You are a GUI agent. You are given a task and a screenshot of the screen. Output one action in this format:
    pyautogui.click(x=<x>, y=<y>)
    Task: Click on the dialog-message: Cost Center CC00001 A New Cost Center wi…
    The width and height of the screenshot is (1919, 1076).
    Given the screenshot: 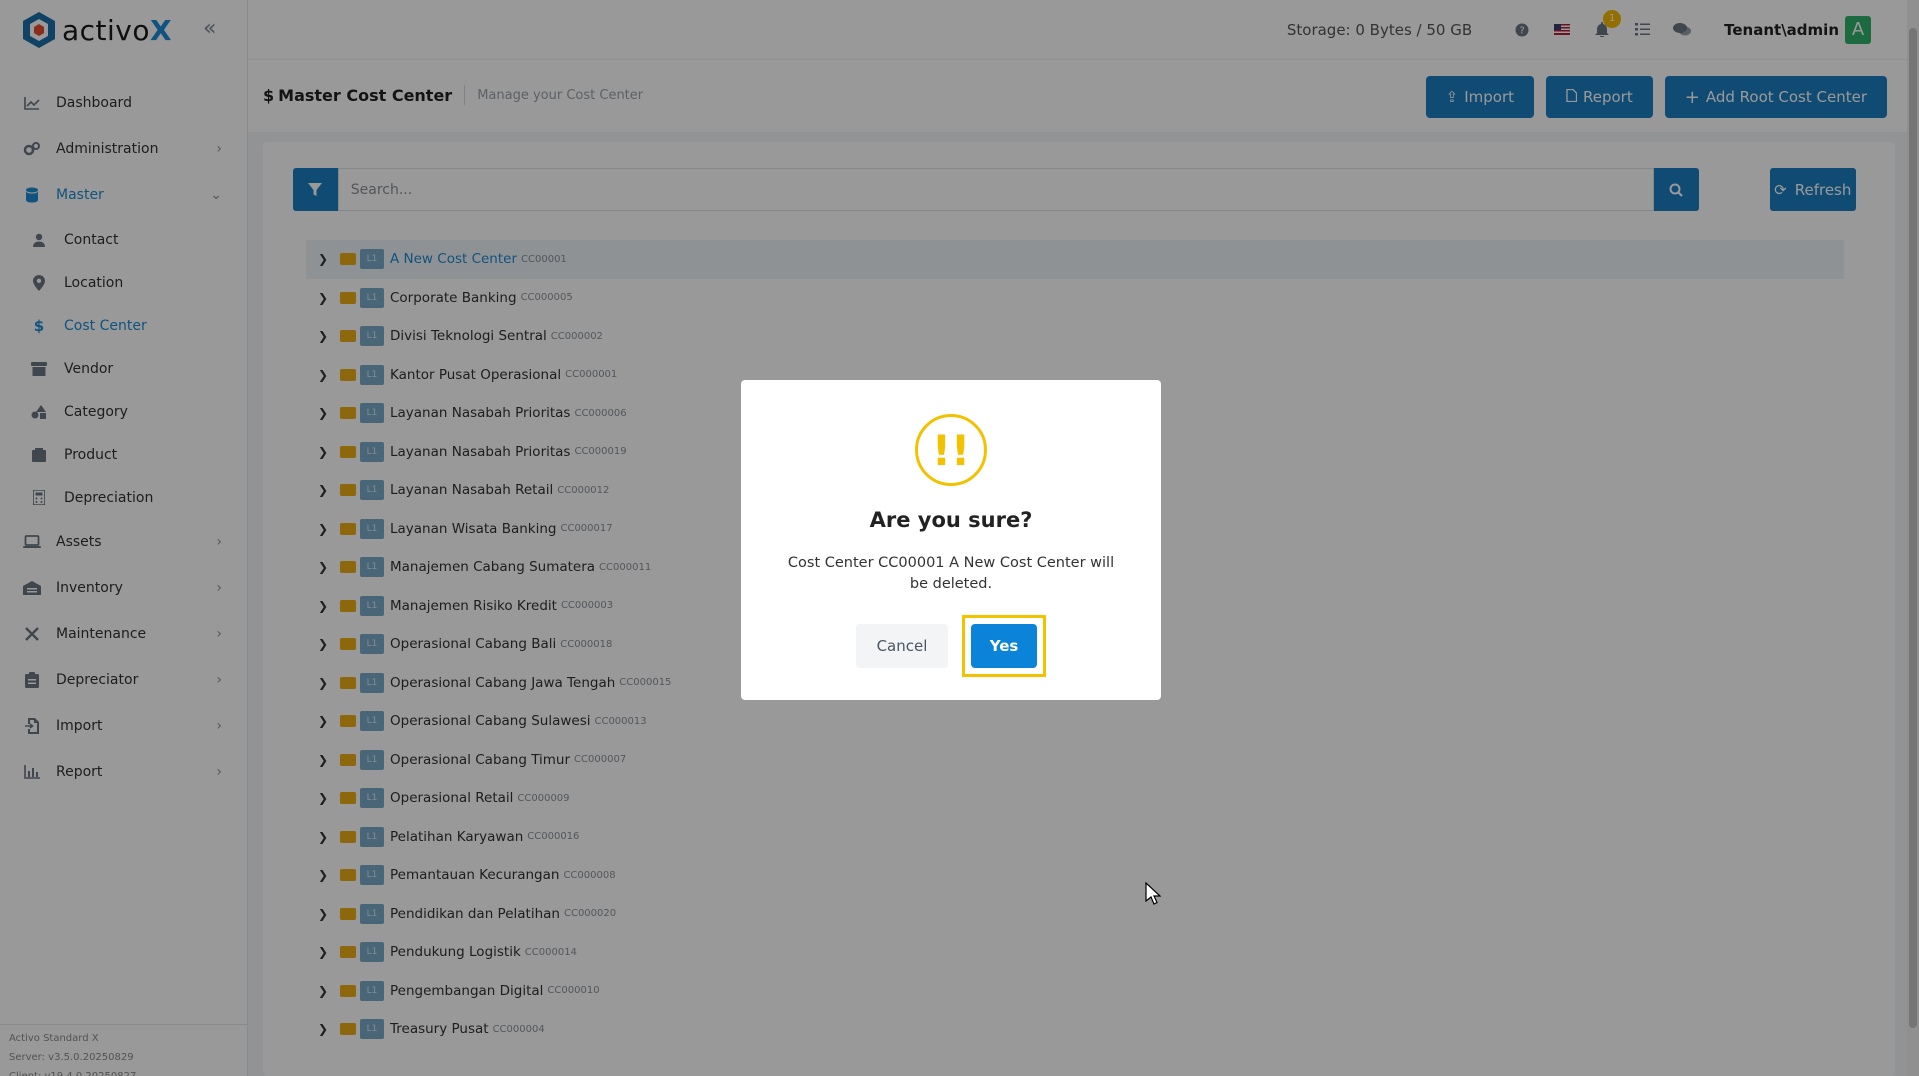 What is the action you would take?
    pyautogui.click(x=951, y=573)
    